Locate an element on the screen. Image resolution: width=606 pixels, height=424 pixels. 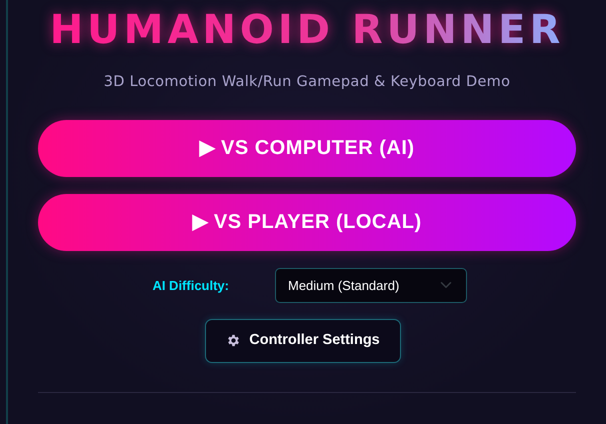
mode-button: ▶ VS PLAYER (LOCAL) is located at coordinates (307, 222).